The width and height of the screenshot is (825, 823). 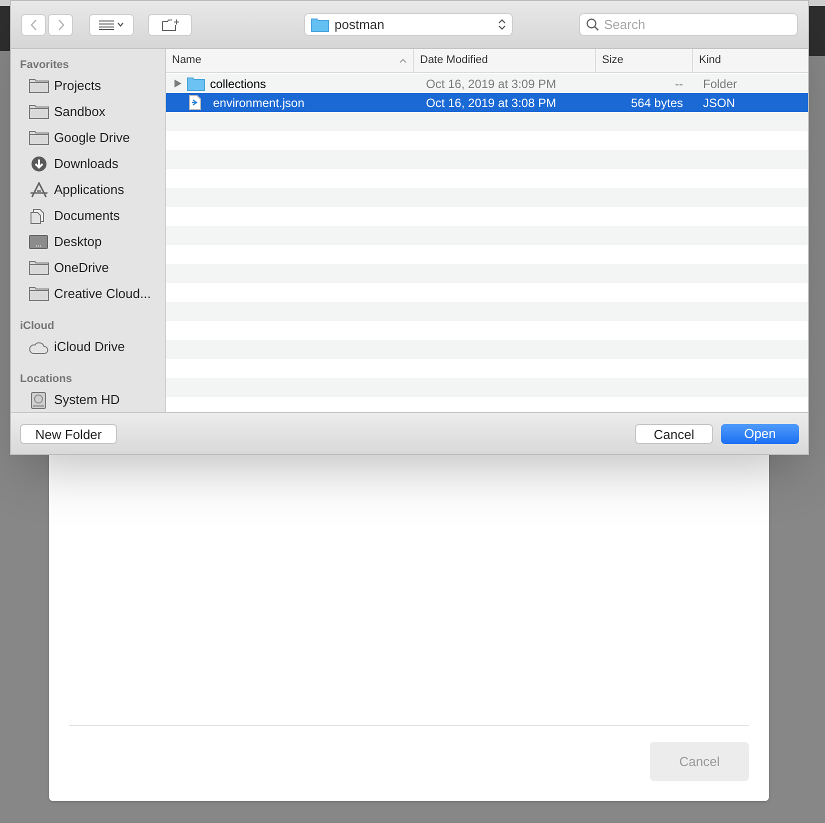 What do you see at coordinates (644, 60) in the screenshot?
I see `column-header: Size` at bounding box center [644, 60].